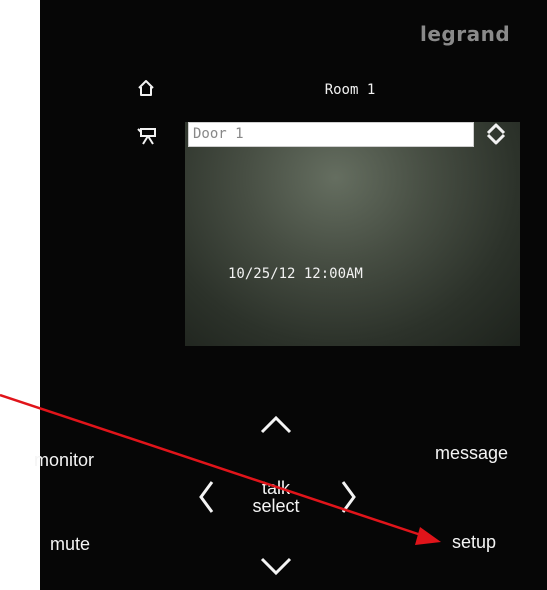 Image resolution: width=547 pixels, height=590 pixels. What do you see at coordinates (496, 134) in the screenshot?
I see `updown-icon` at bounding box center [496, 134].